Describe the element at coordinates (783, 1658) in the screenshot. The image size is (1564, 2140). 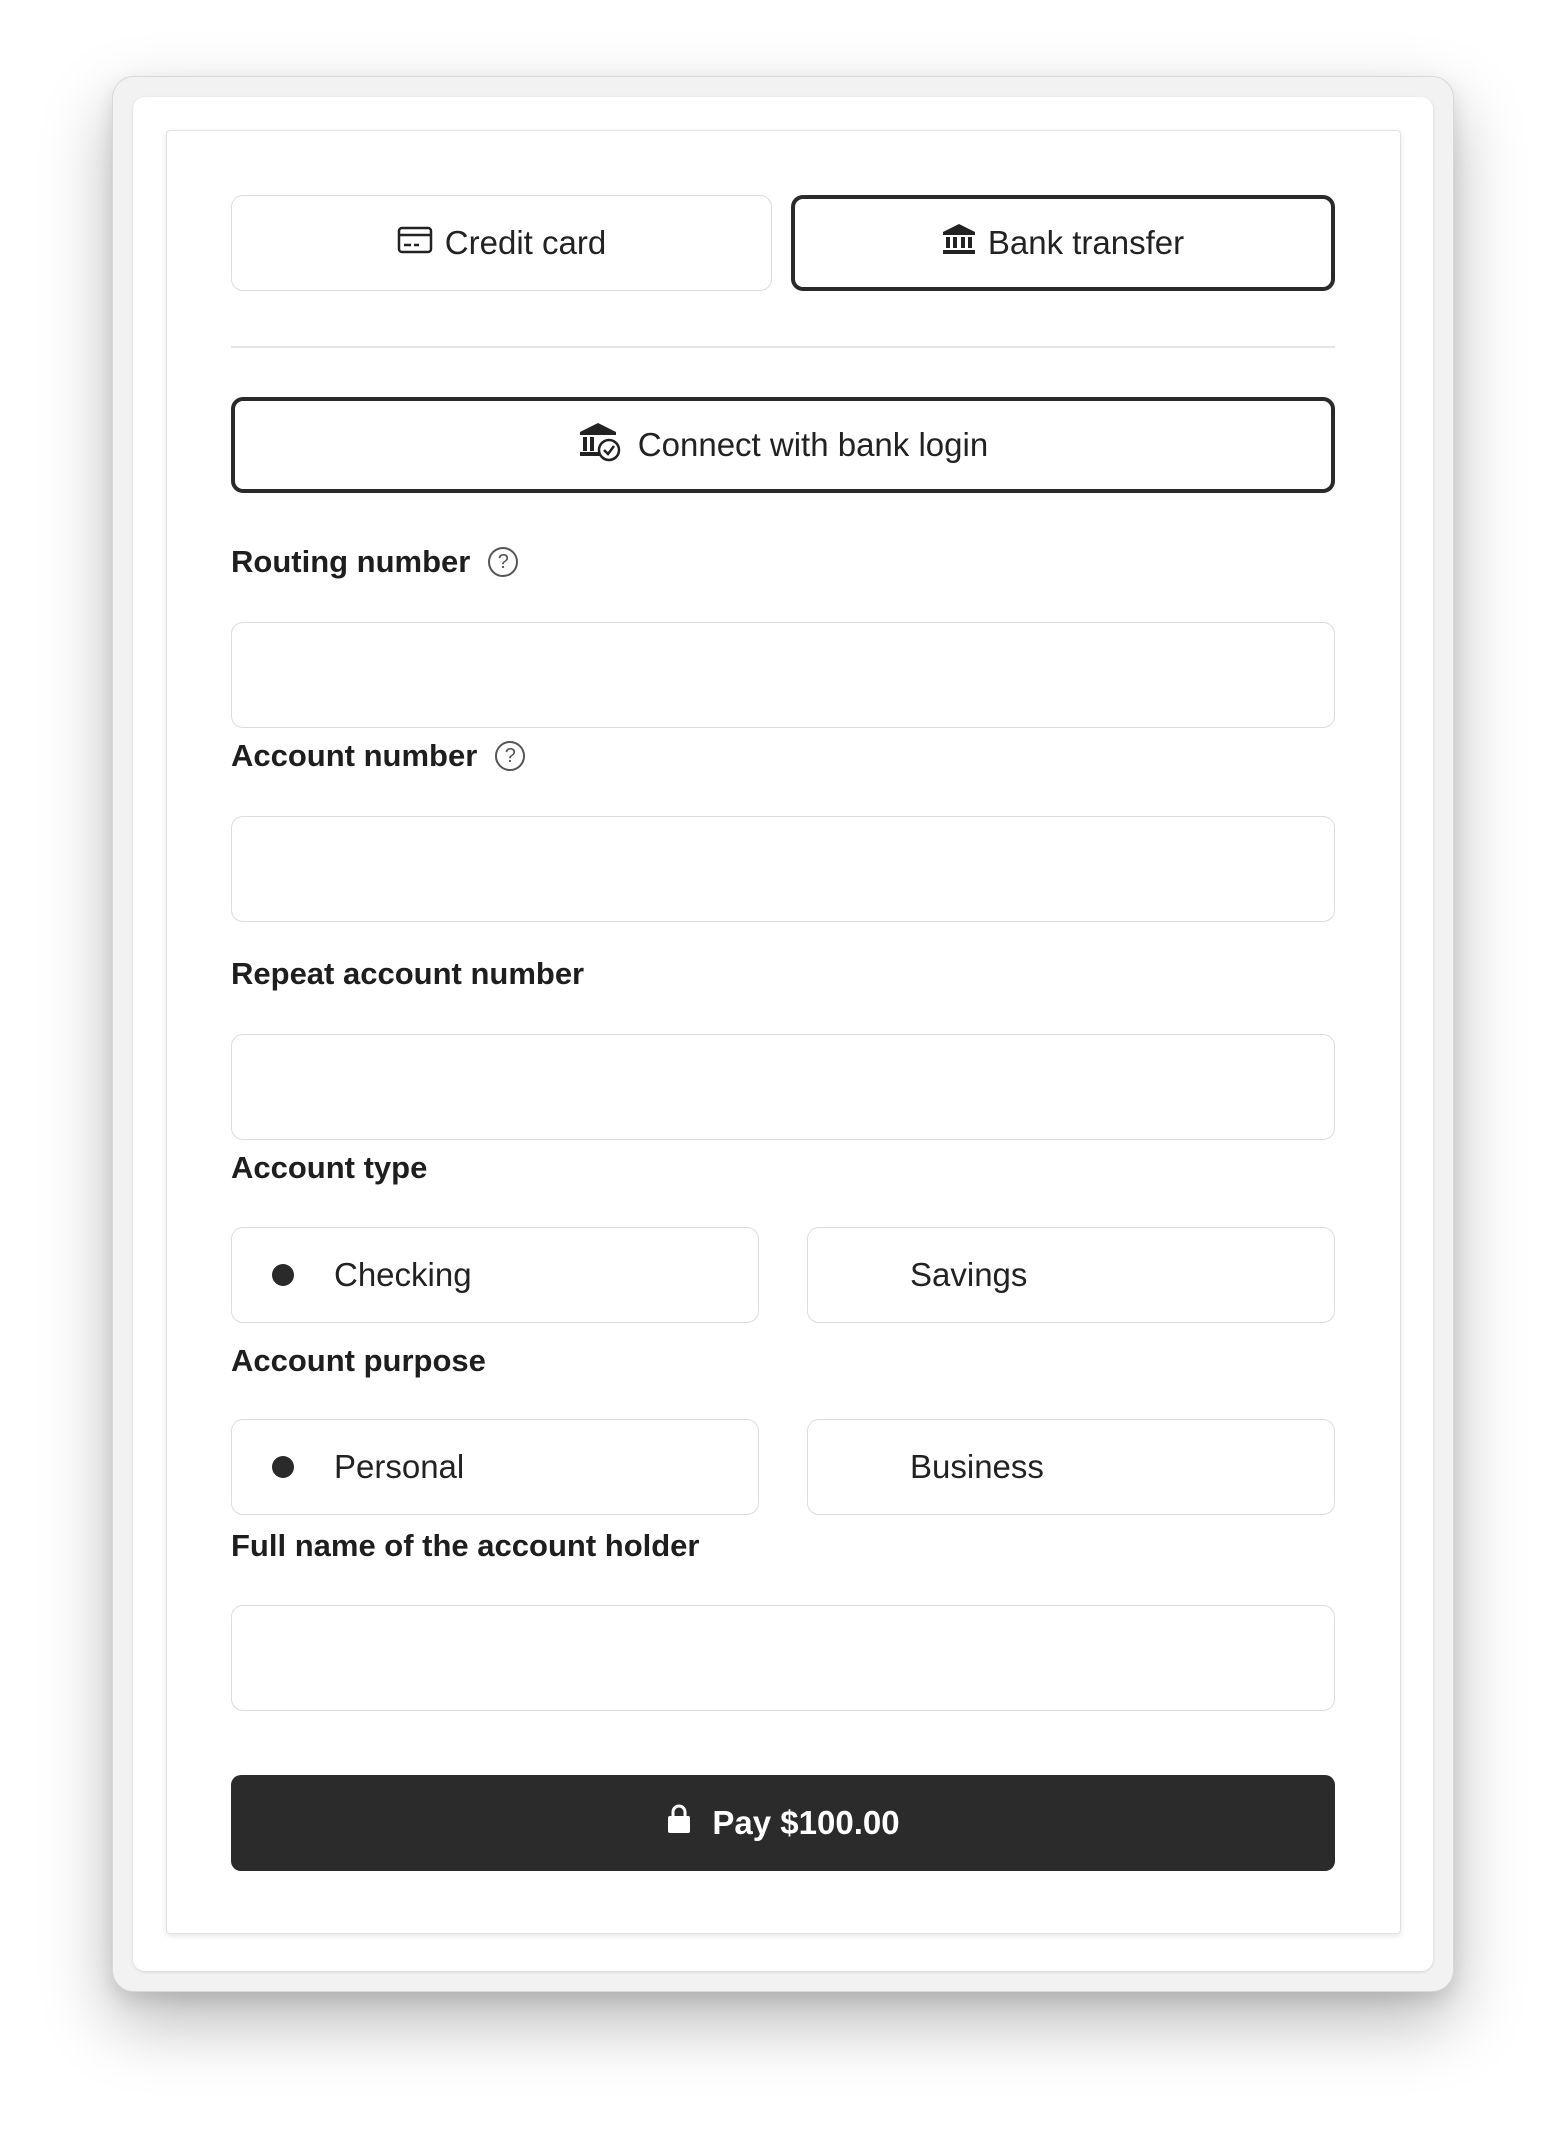
I see `holder-name-input` at that location.